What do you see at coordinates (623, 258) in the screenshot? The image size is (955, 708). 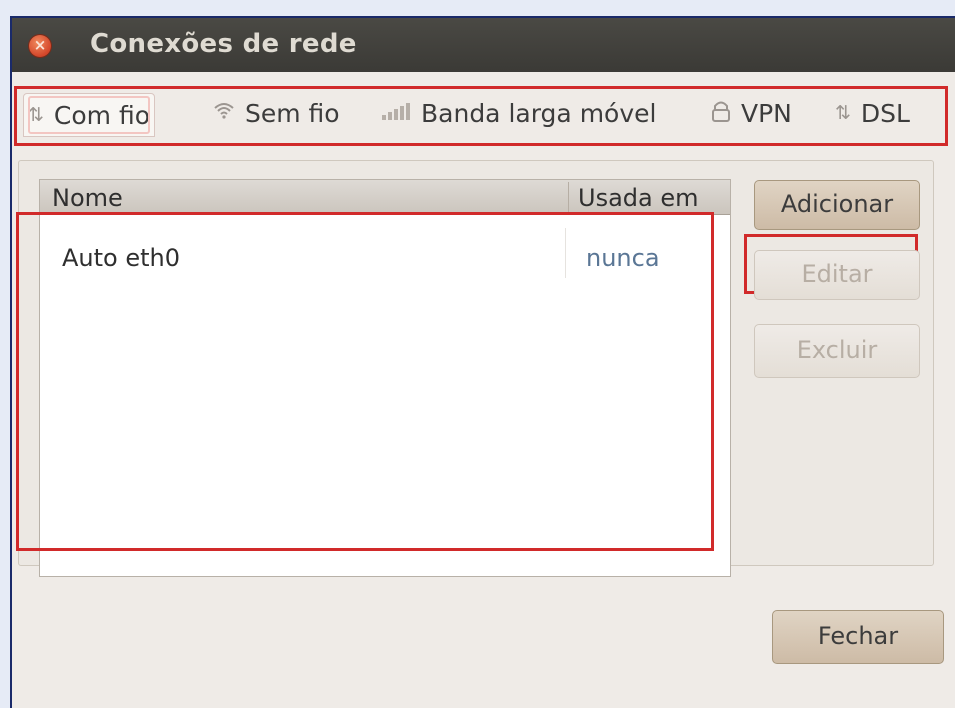 I see `connection-last-used: nunca` at bounding box center [623, 258].